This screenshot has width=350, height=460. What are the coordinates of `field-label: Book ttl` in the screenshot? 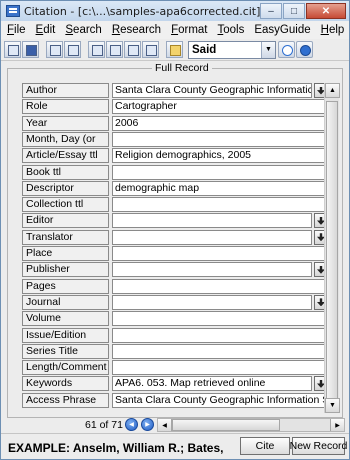 It's located at (65, 172).